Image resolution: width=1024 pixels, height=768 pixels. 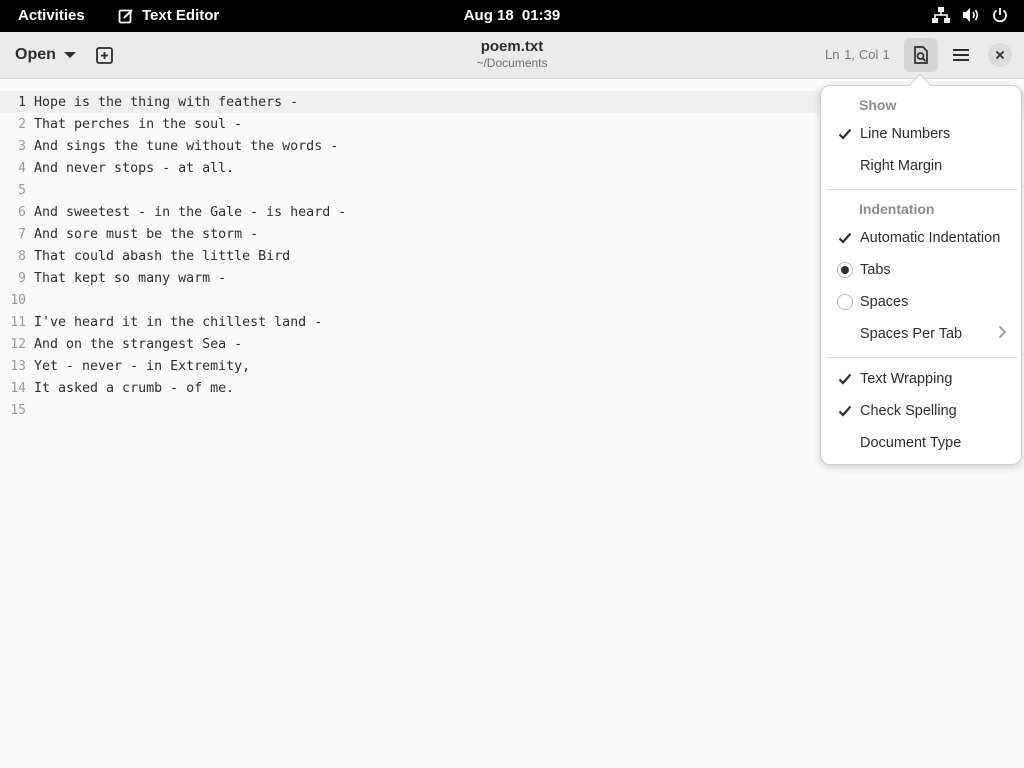 I want to click on hamburger-menu-icon, so click(x=961, y=55).